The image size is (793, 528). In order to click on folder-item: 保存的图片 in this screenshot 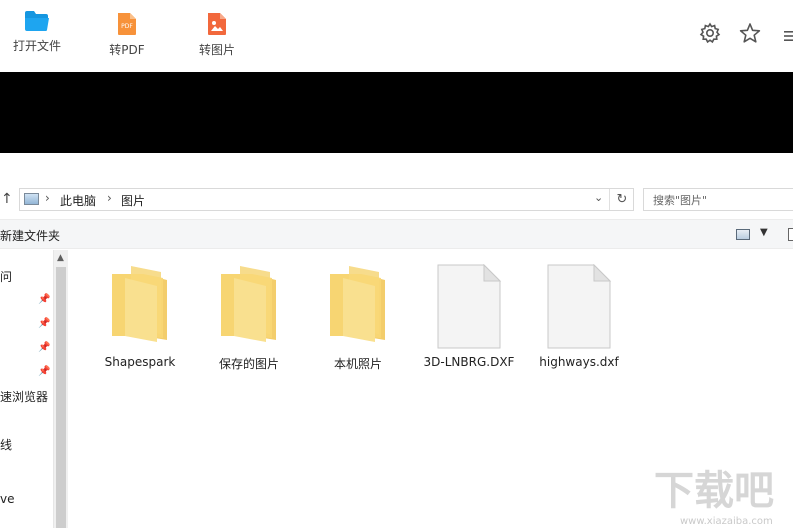, I will do `click(249, 321)`.